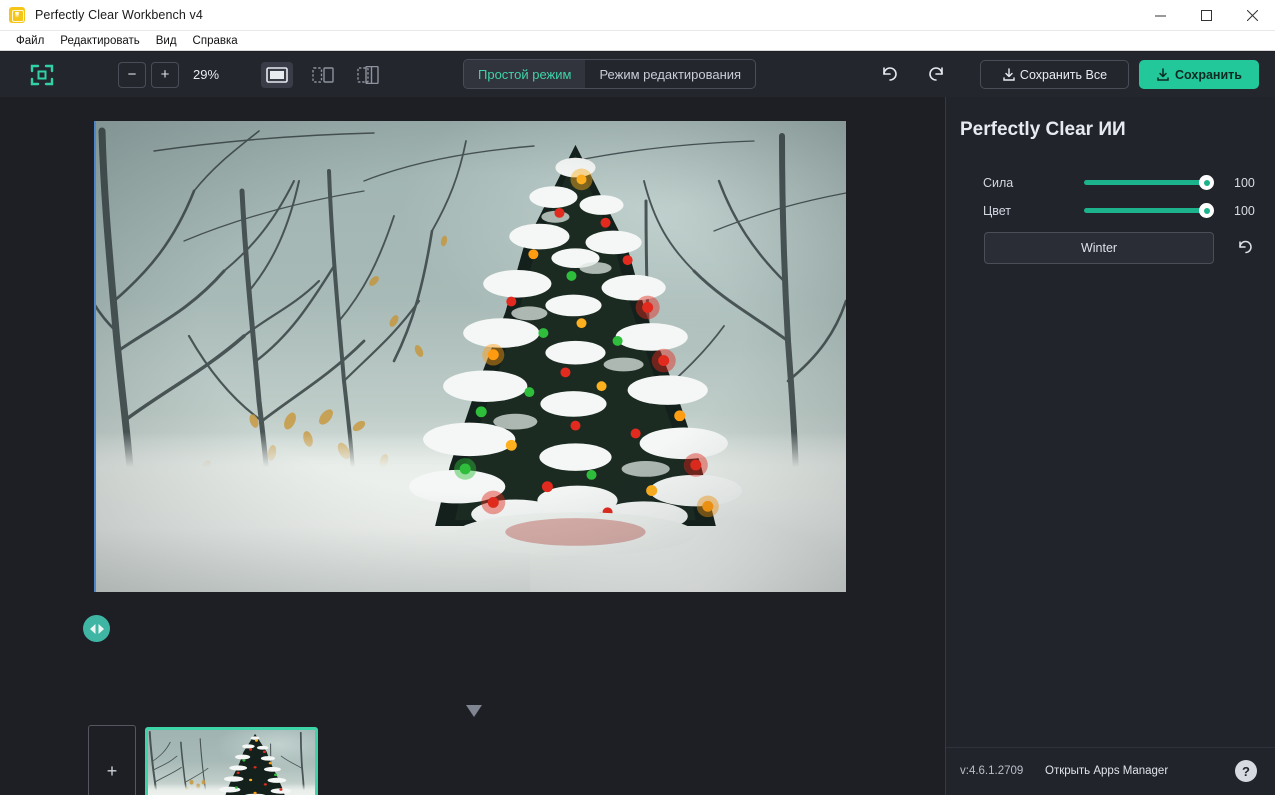  What do you see at coordinates (1208, 74) in the screenshot?
I see `save-label: Сохранить` at bounding box center [1208, 74].